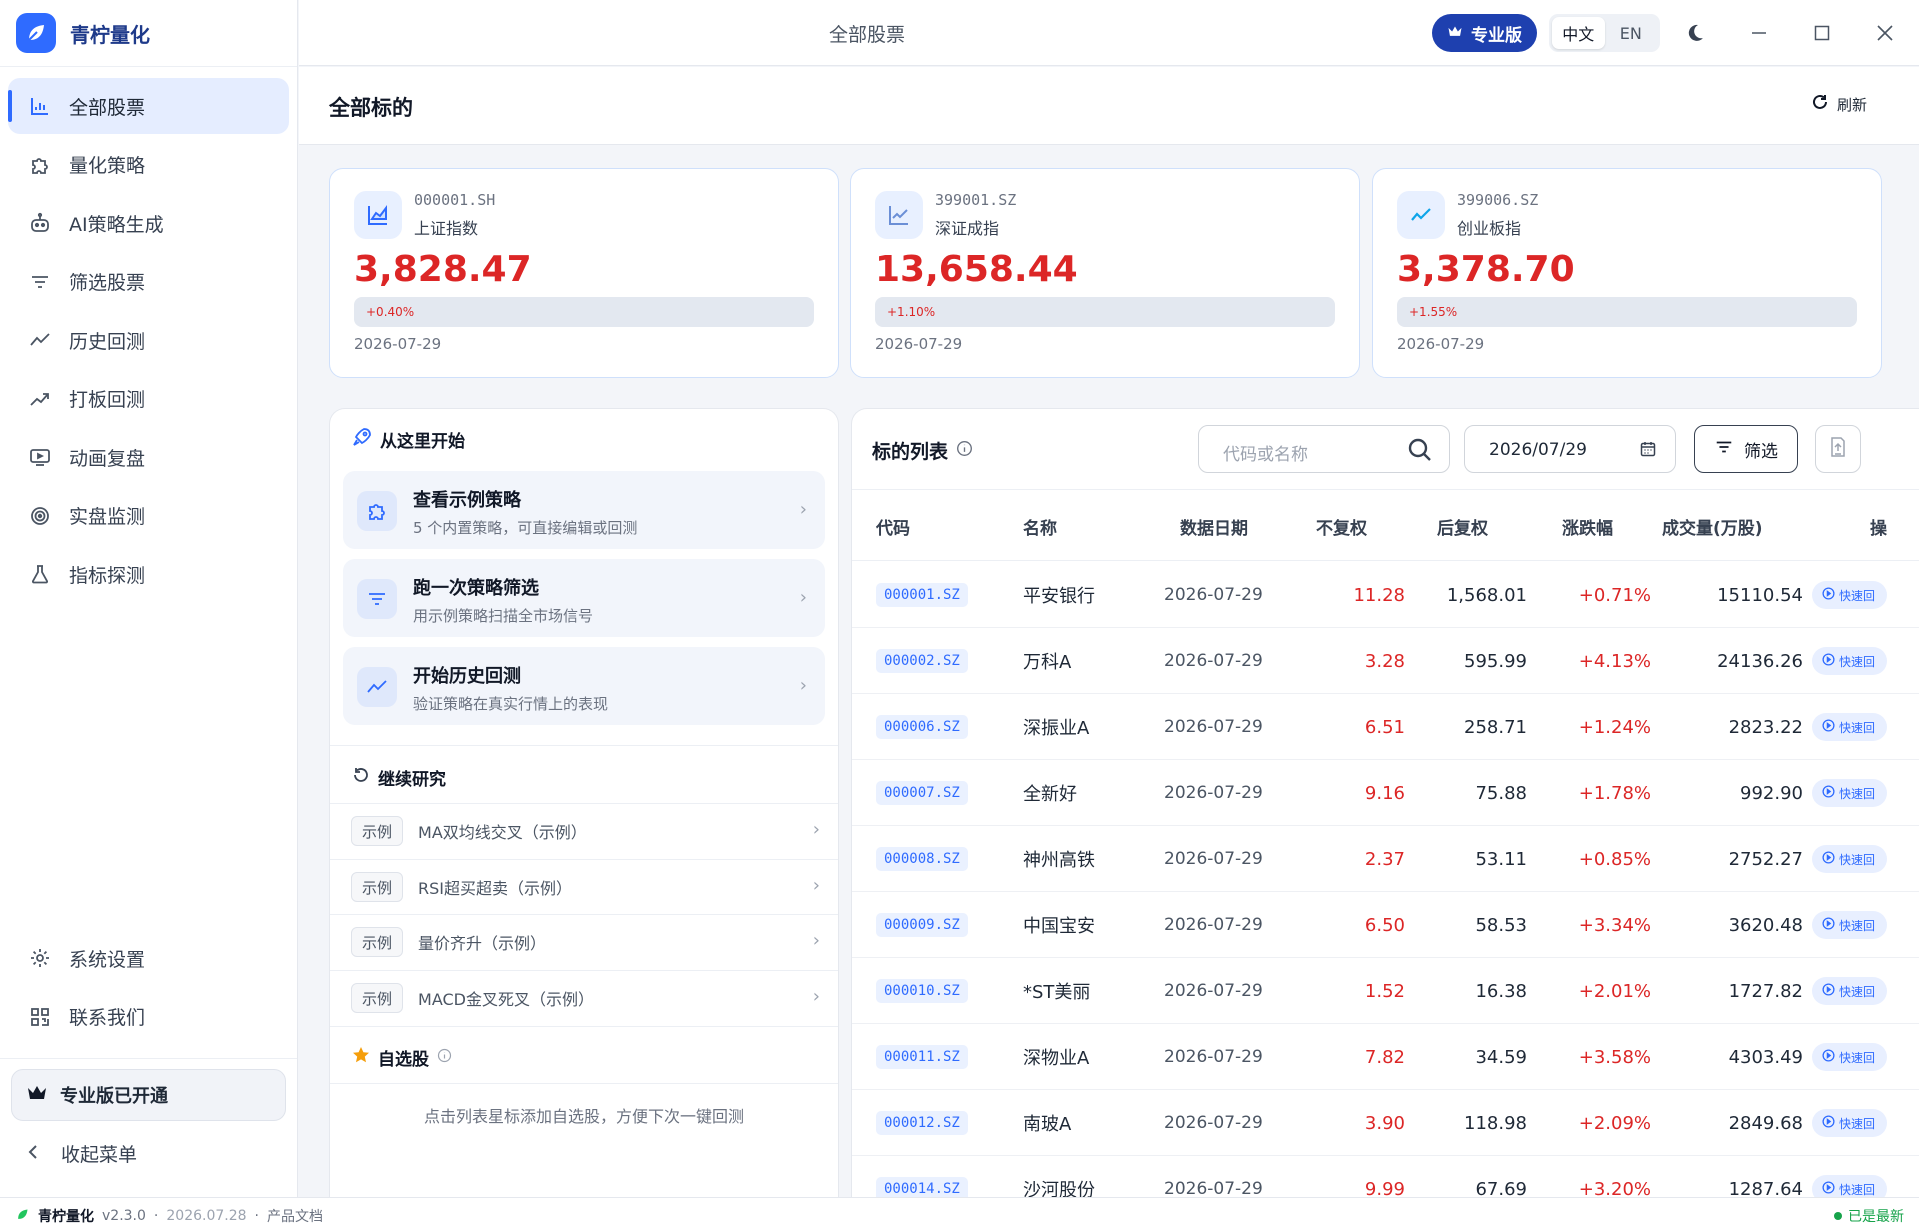 The image size is (1919, 1230). What do you see at coordinates (1822, 33) in the screenshot?
I see `maximize-icon` at bounding box center [1822, 33].